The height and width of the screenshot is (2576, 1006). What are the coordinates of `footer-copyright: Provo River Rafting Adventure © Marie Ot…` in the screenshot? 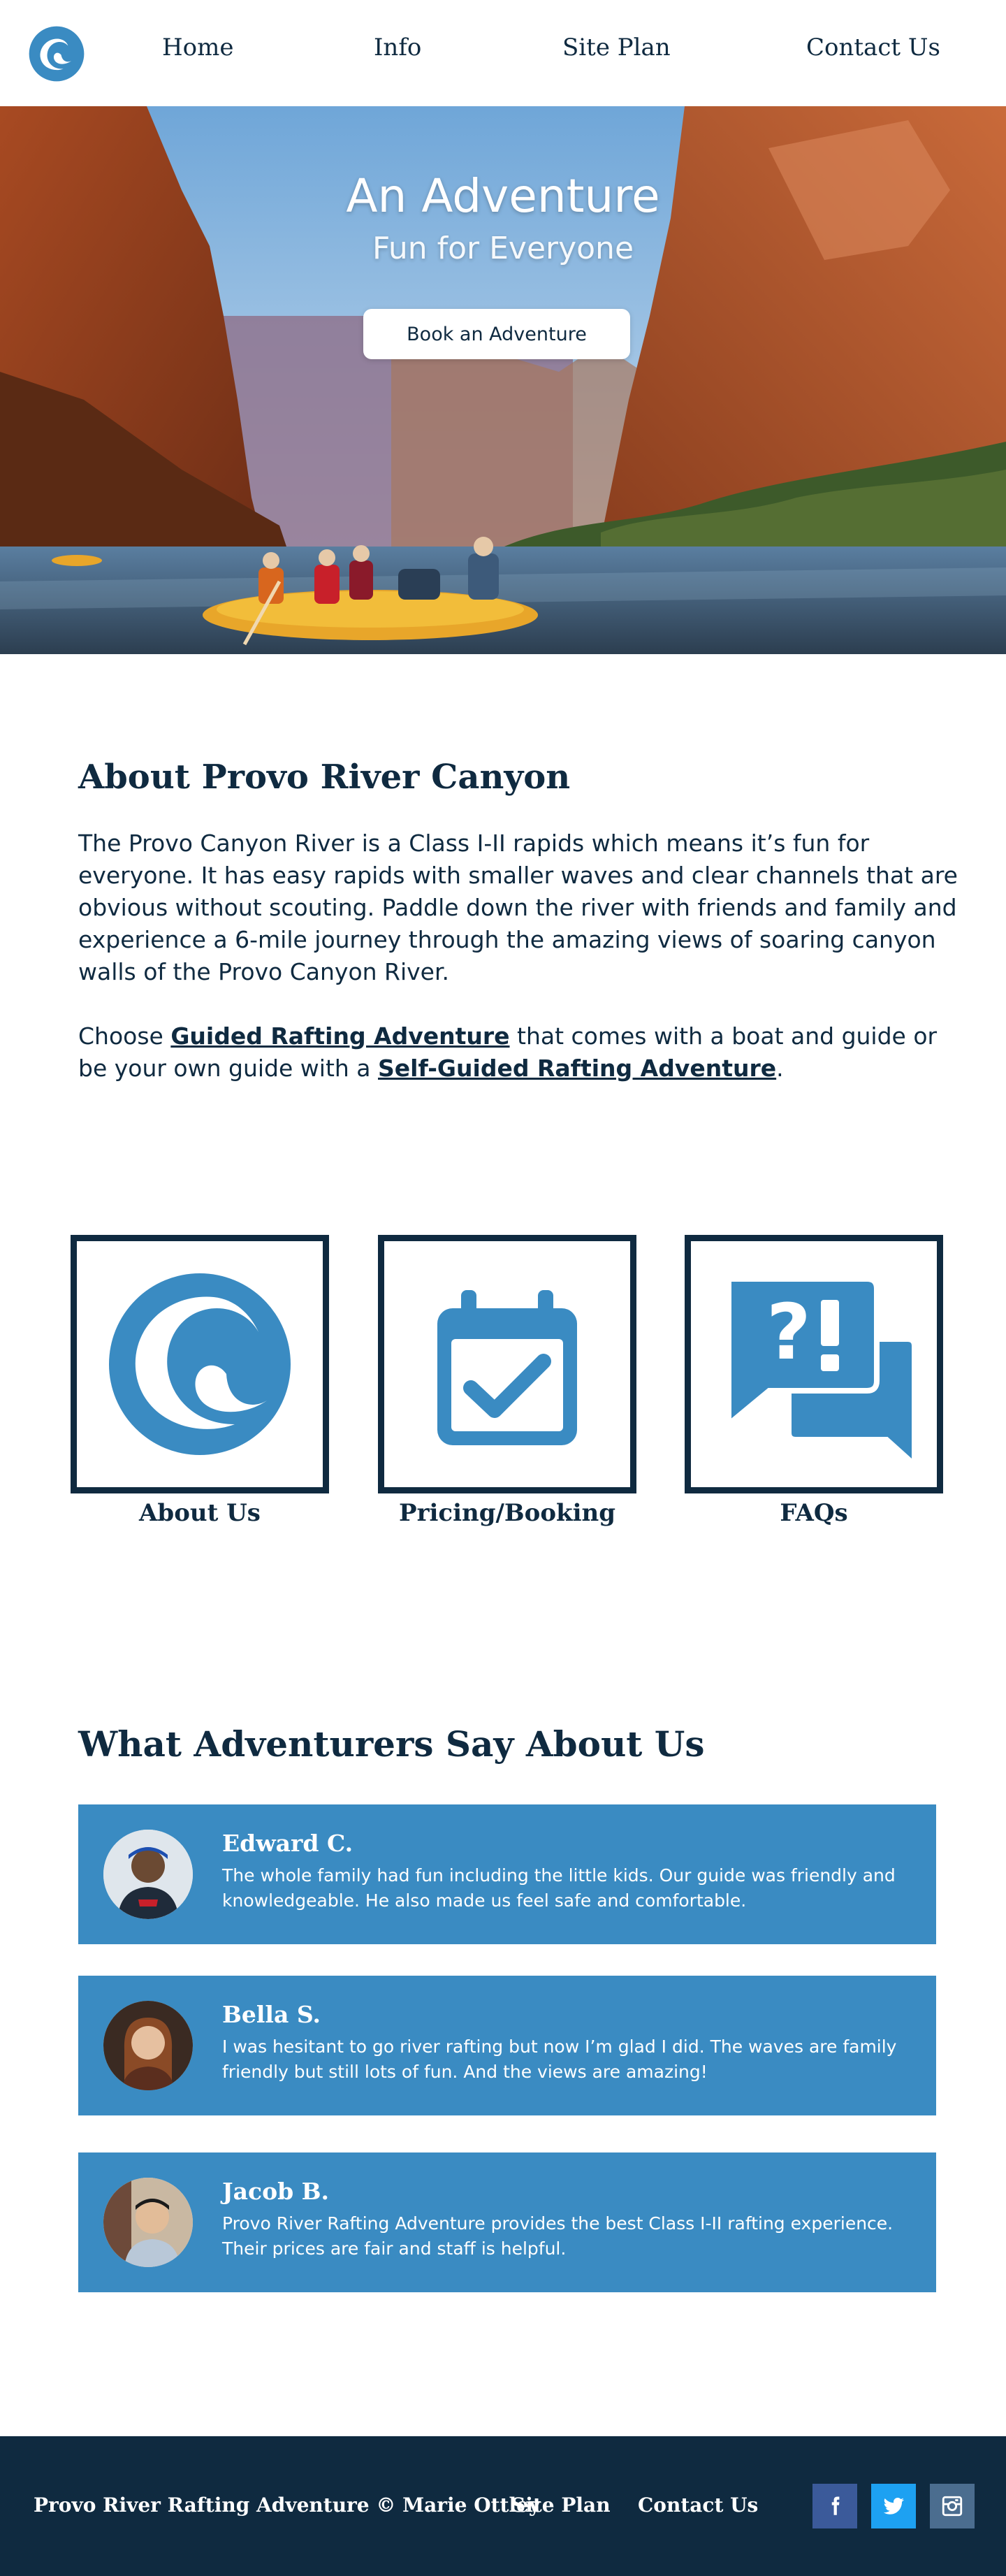 It's located at (287, 2505).